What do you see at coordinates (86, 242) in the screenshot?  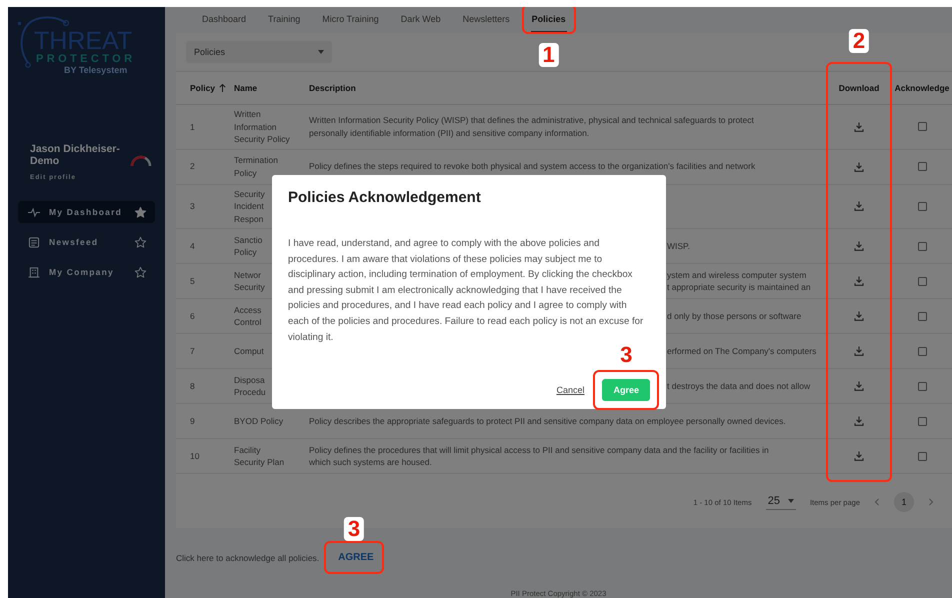 I see `nav-item: Newsfeed` at bounding box center [86, 242].